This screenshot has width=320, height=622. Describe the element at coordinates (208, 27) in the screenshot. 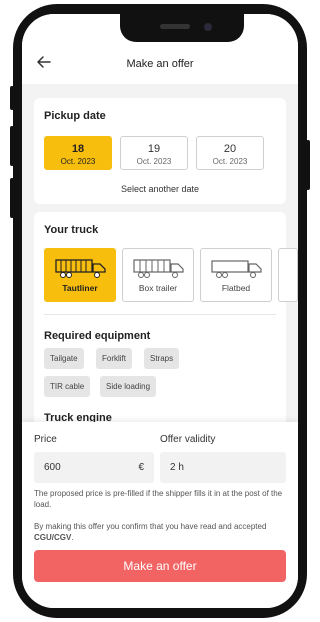

I see `front-camera` at that location.